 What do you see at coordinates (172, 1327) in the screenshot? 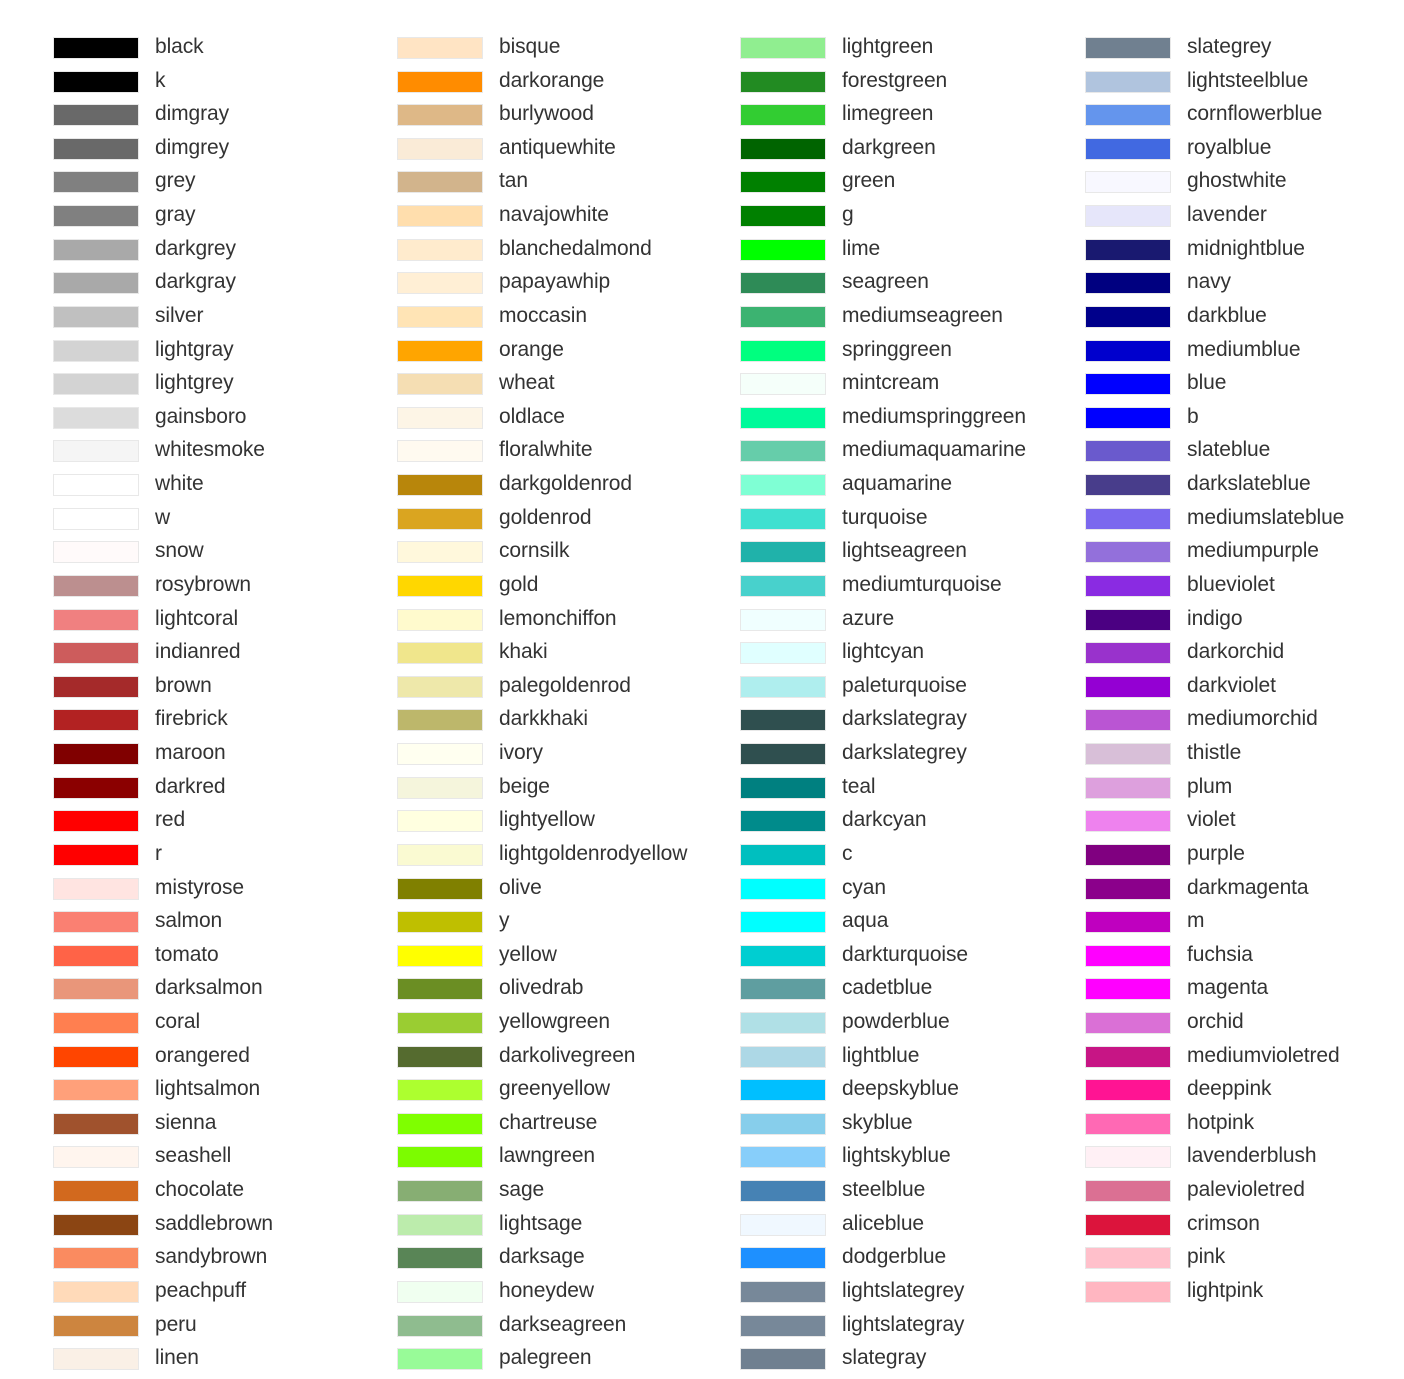
I see `color-row: peru` at bounding box center [172, 1327].